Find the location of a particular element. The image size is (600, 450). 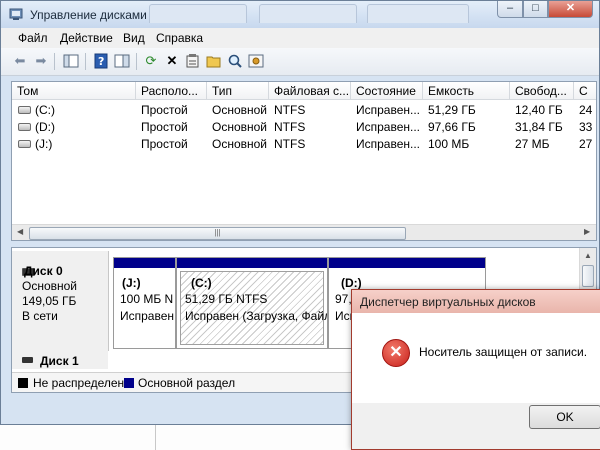

cell-percent: 24 is located at coordinates (586, 110).